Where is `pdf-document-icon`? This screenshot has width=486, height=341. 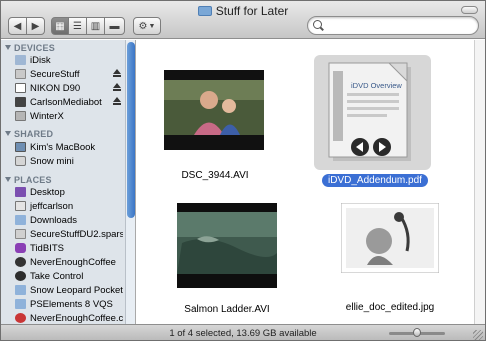
pdf-document-icon is located at coordinates (369, 111).